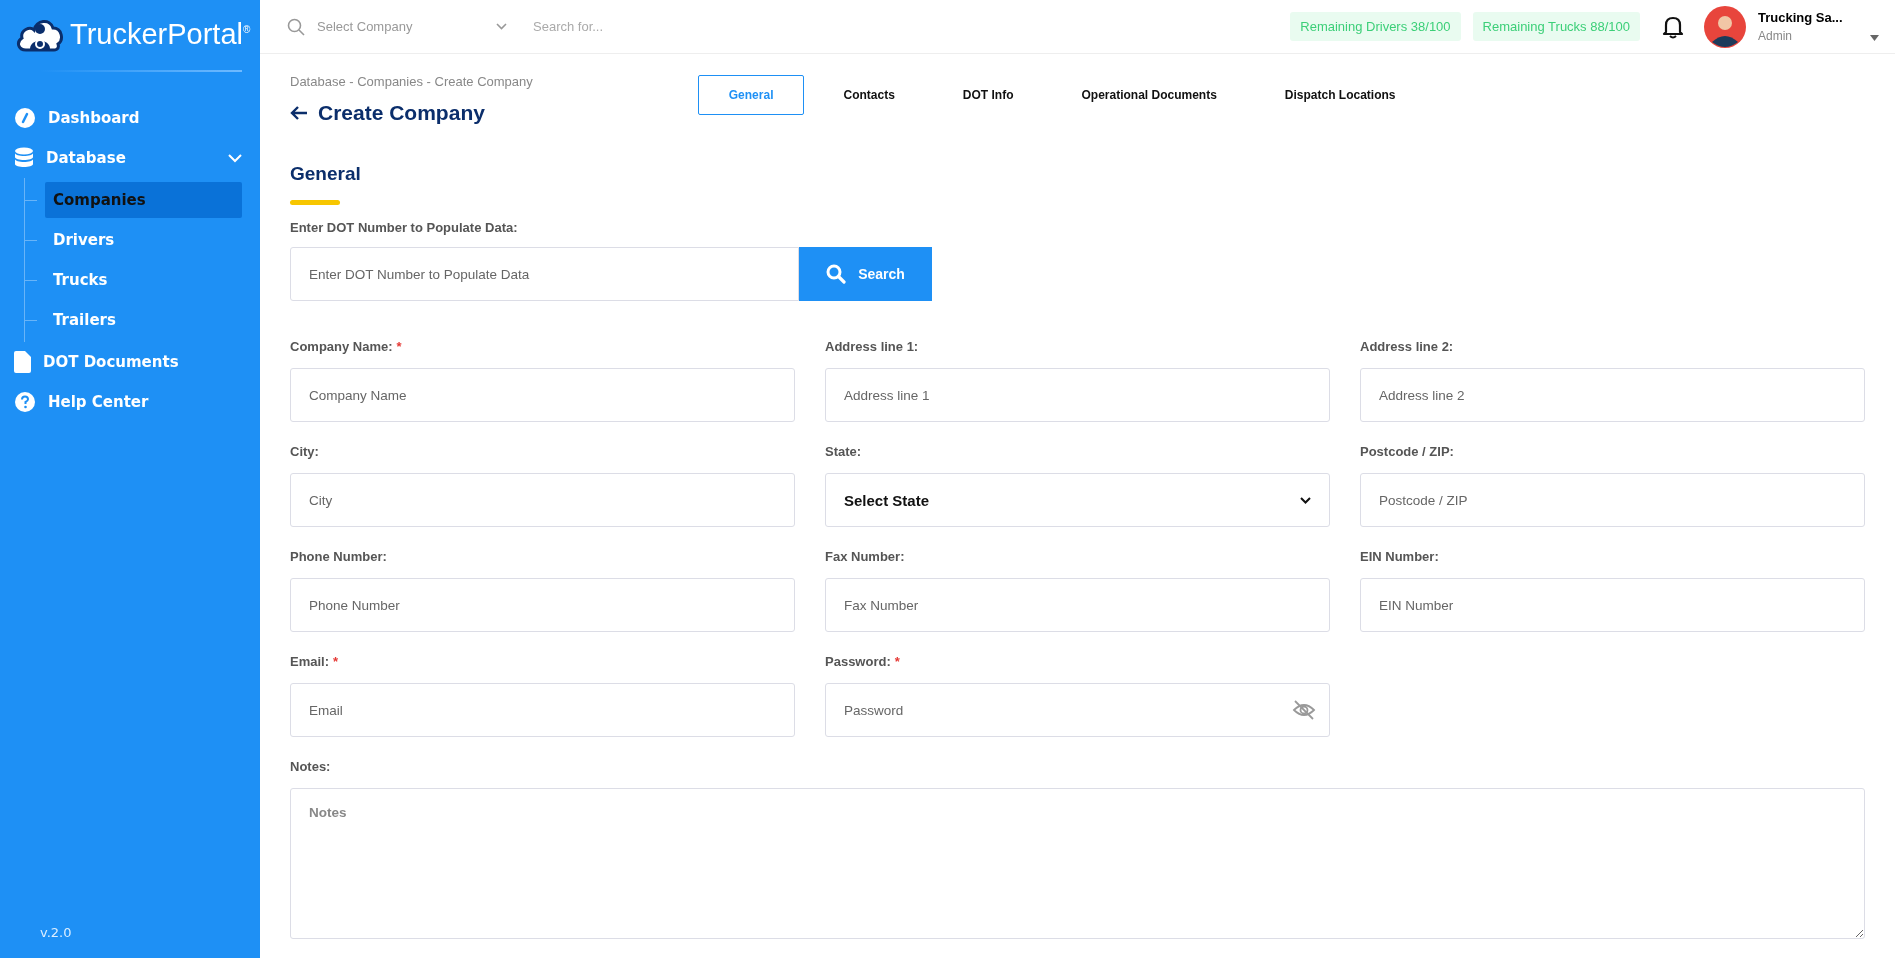  Describe the element at coordinates (751, 95) in the screenshot. I see `tab: General` at that location.